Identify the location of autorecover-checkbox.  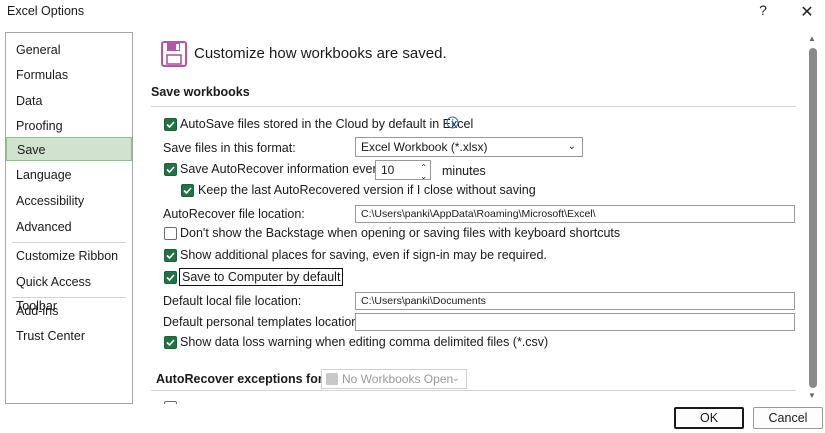
(170, 169).